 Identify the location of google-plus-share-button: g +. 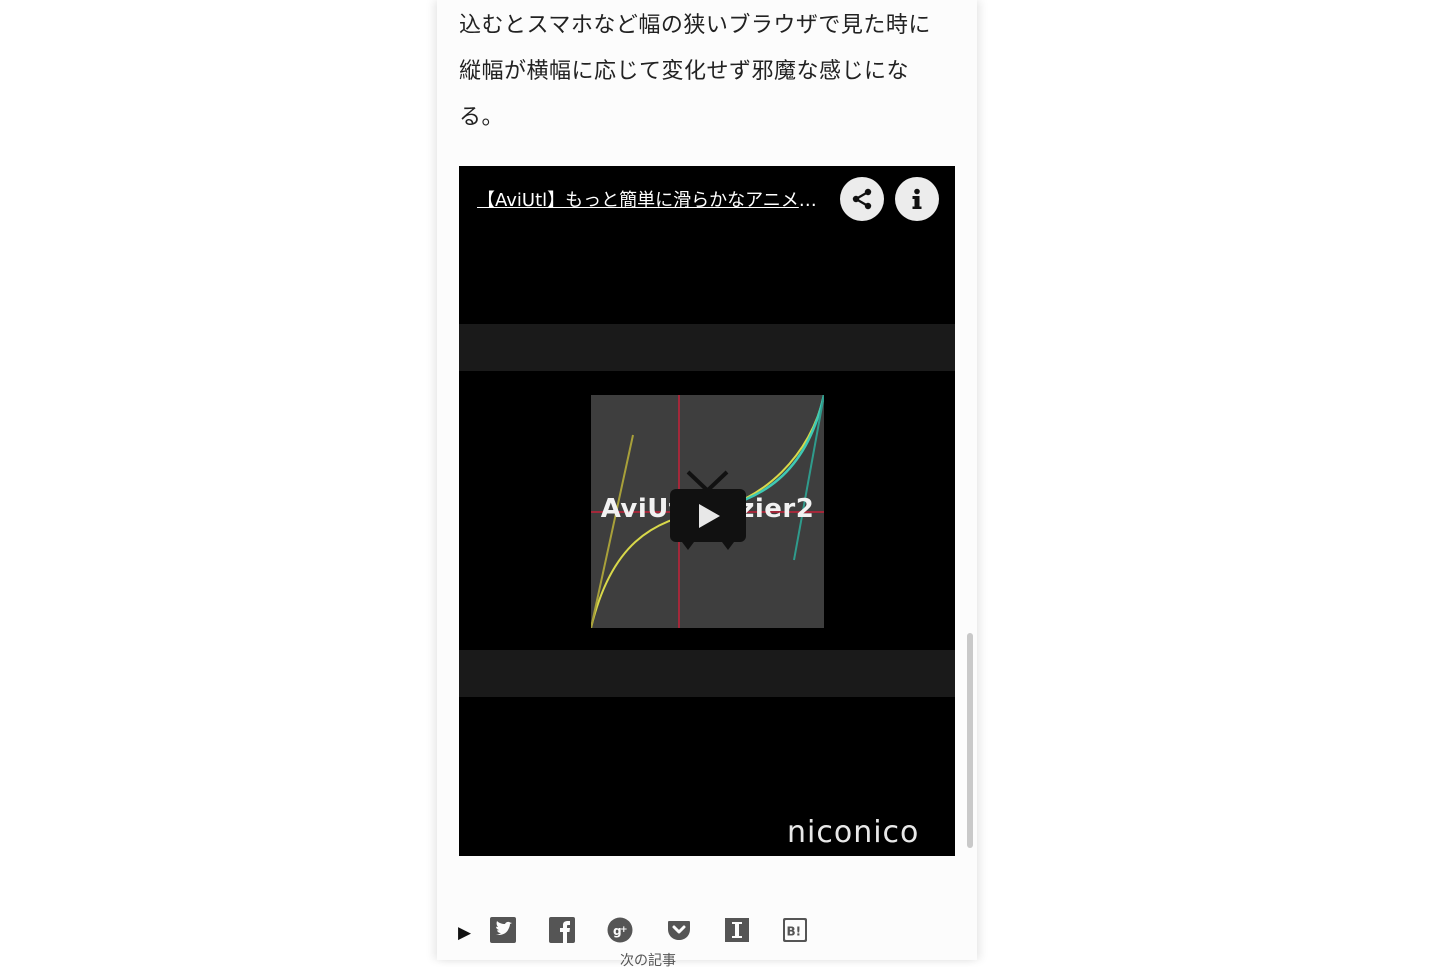
(620, 930).